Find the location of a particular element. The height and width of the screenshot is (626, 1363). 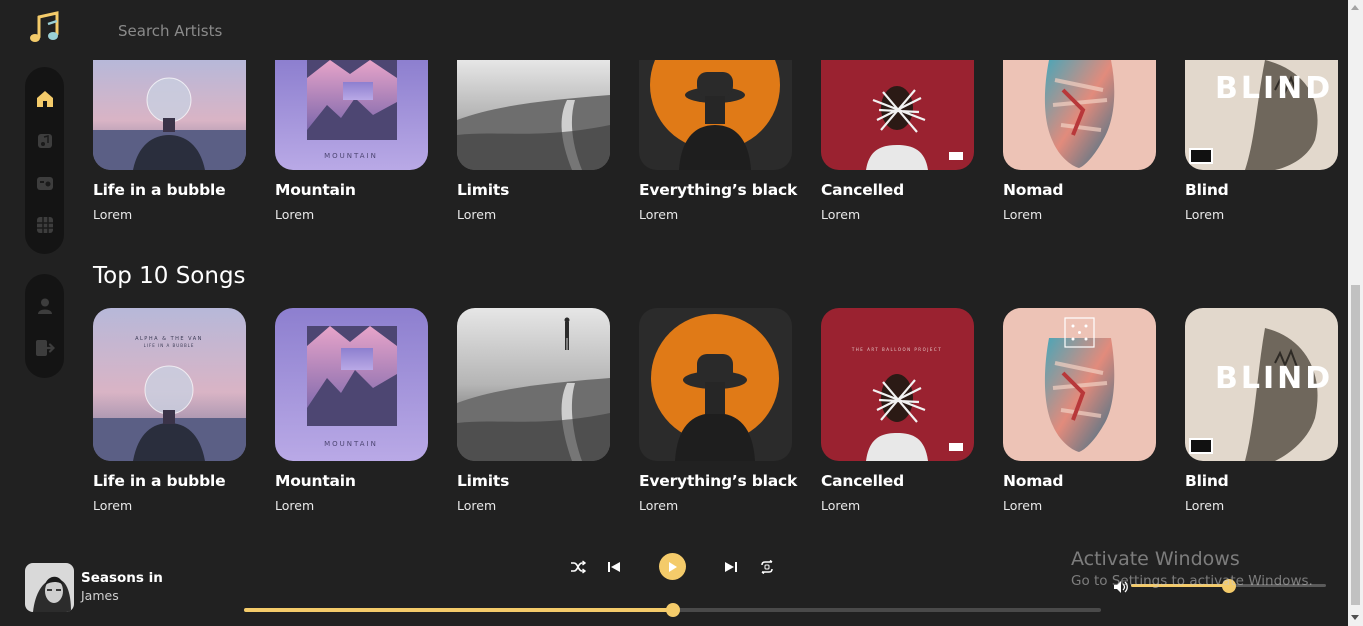

sidebar-item-home is located at coordinates (45, 99).